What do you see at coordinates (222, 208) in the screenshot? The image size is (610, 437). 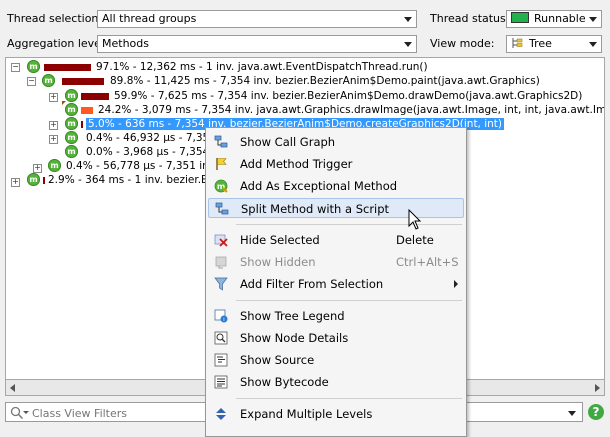 I see `split-method-icon` at bounding box center [222, 208].